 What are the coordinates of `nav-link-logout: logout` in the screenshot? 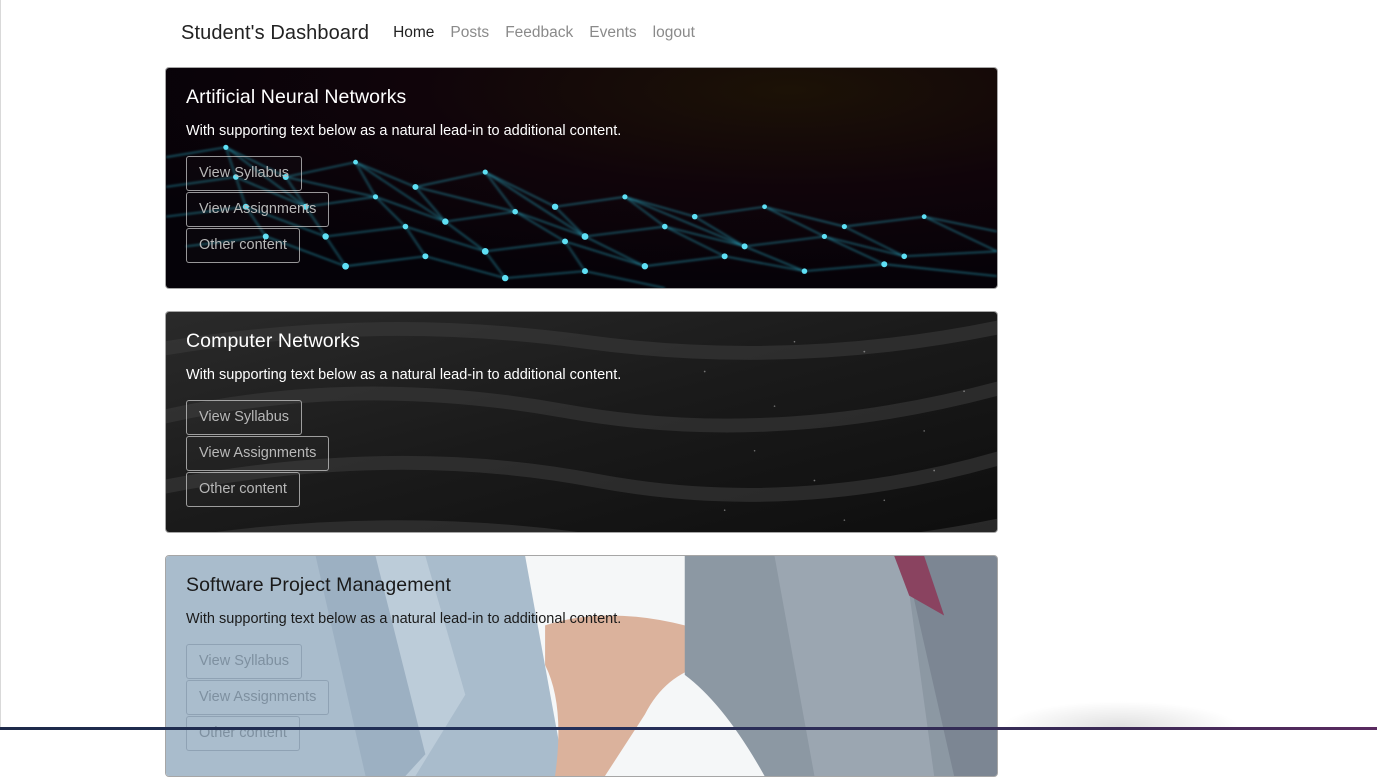 It's located at (674, 33).